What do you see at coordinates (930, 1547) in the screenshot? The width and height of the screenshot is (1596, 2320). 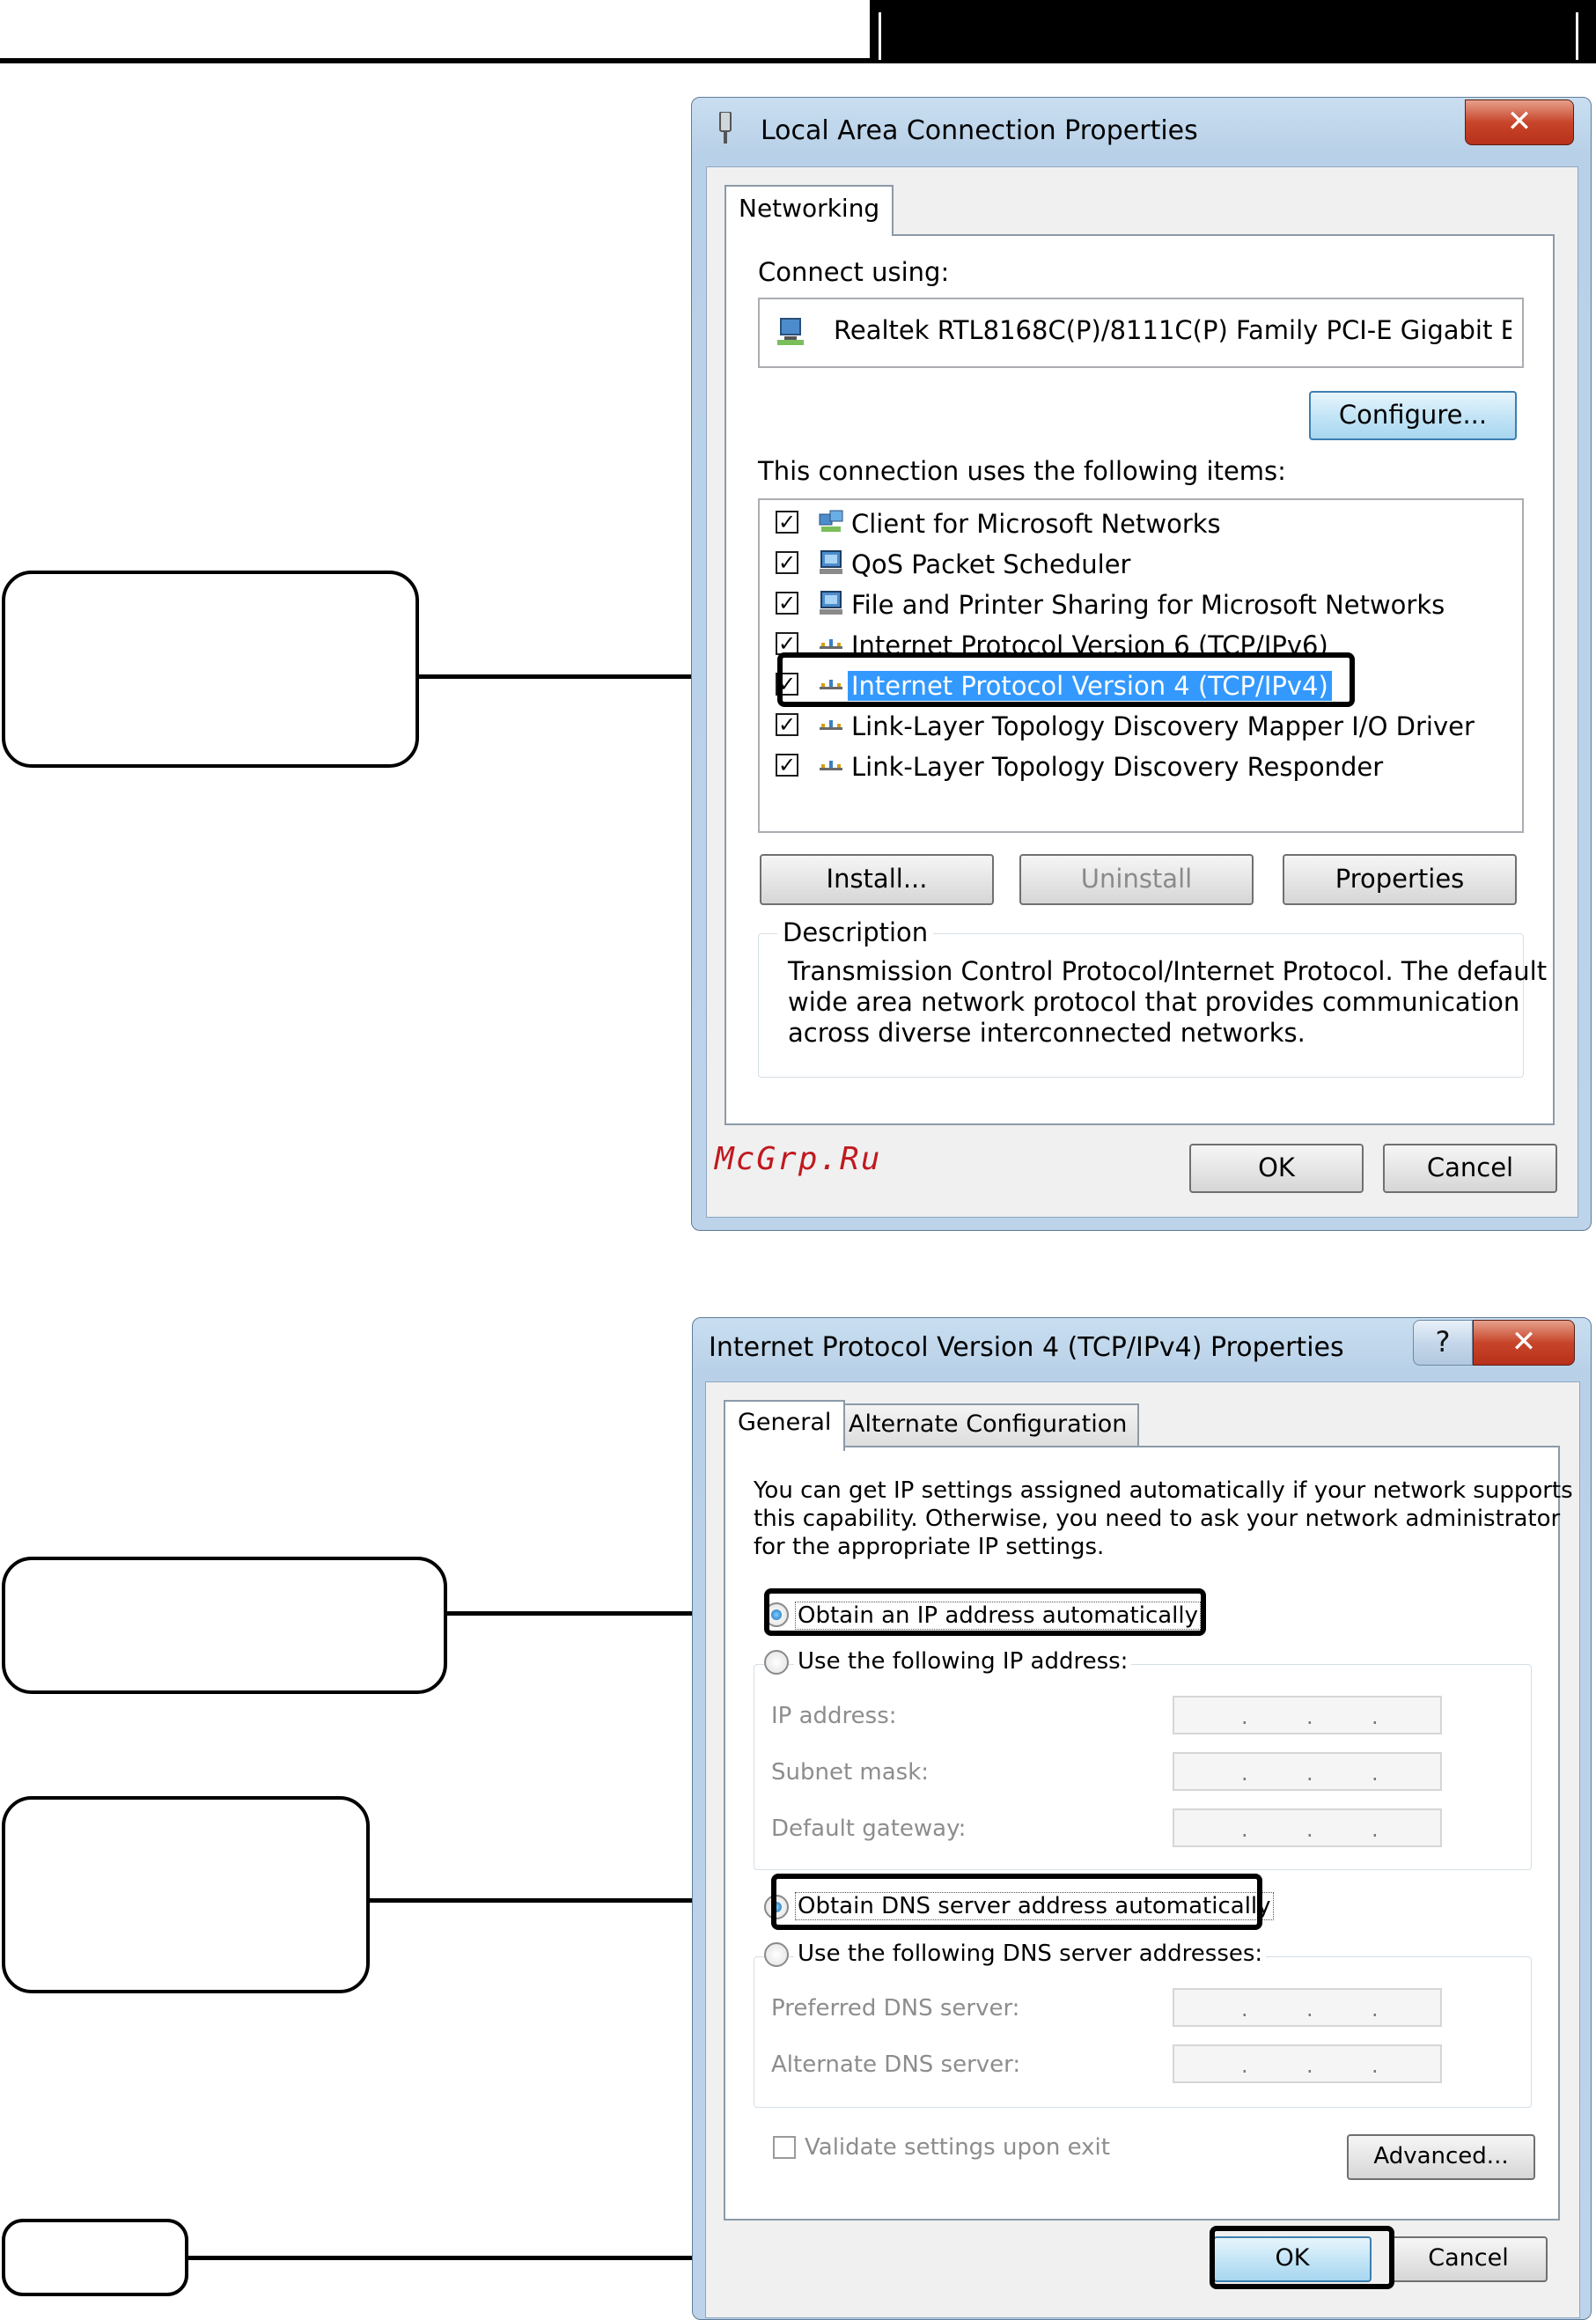 I see `intro-line: for the appropriate IP settings.` at bounding box center [930, 1547].